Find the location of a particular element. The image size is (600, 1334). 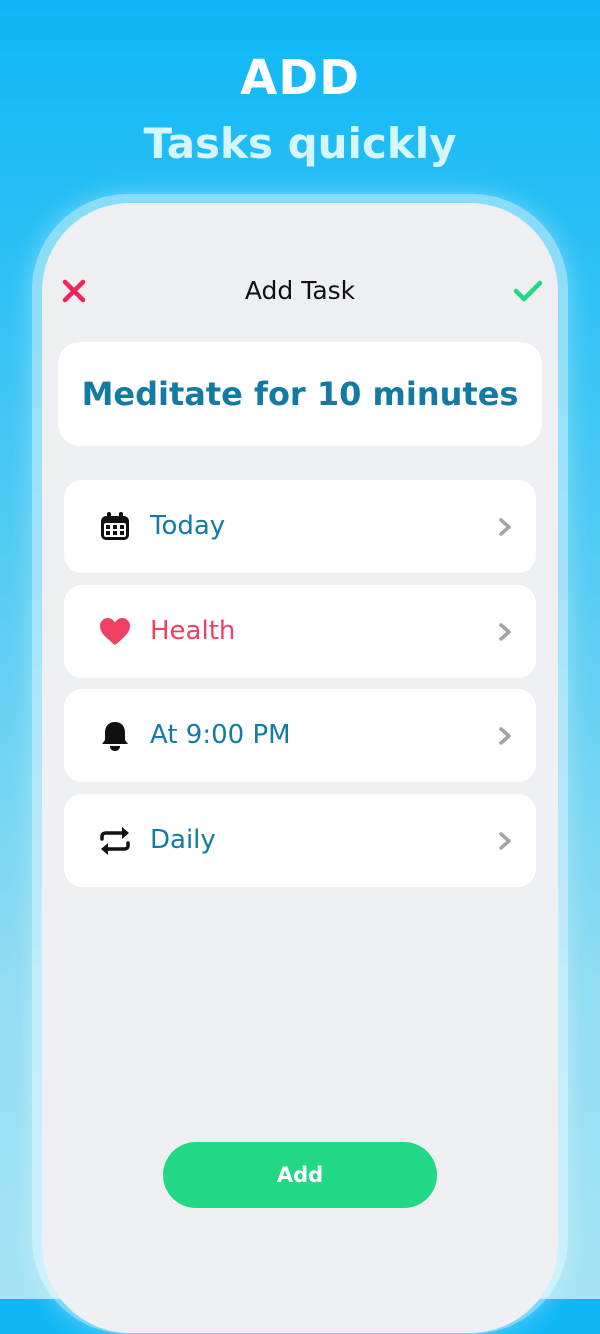

task-name-input is located at coordinates (300, 394).